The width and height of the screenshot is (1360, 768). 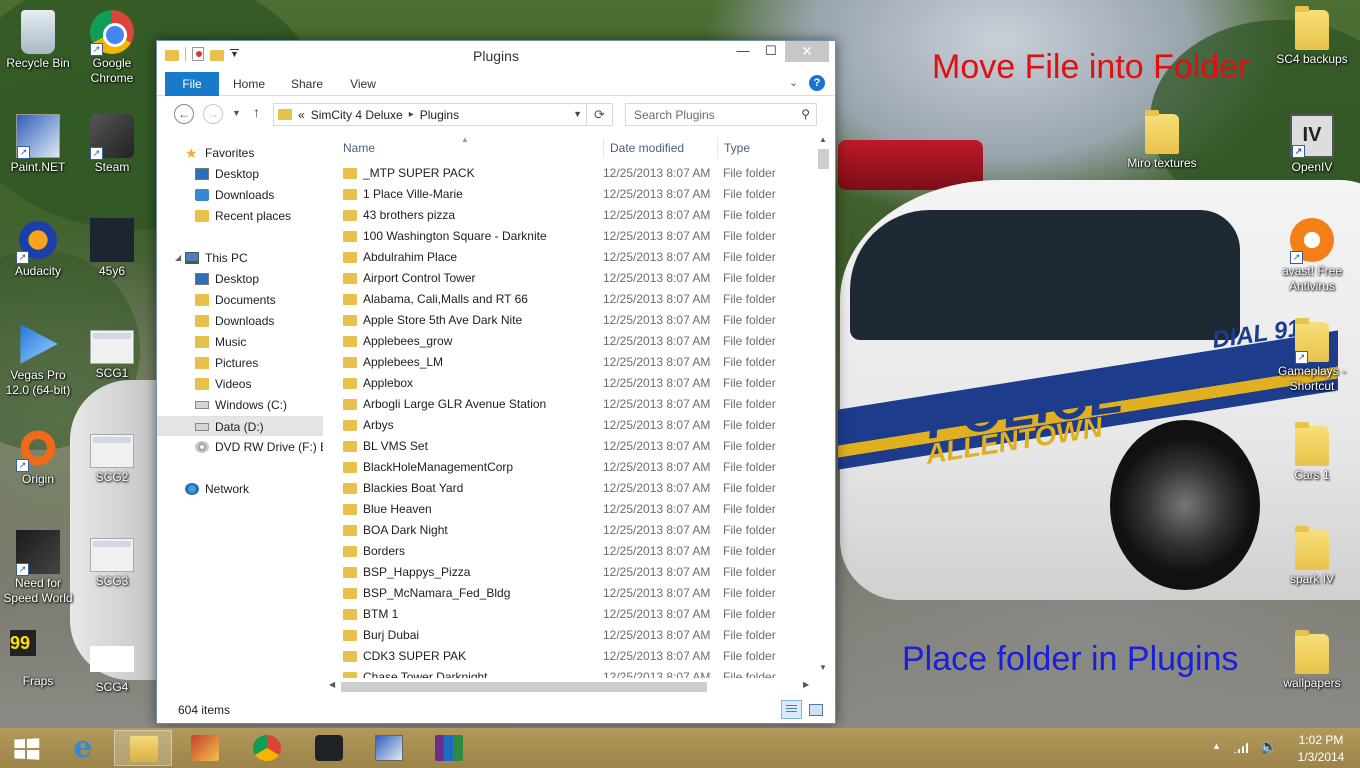 I want to click on search-box: ⚲, so click(x=721, y=114).